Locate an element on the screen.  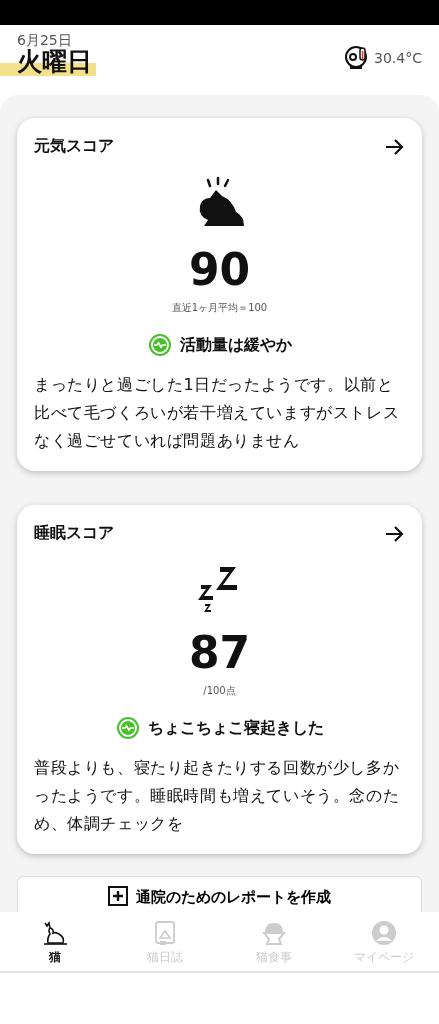
report-button: 通院のためのレポートを作成 is located at coordinates (219, 894).